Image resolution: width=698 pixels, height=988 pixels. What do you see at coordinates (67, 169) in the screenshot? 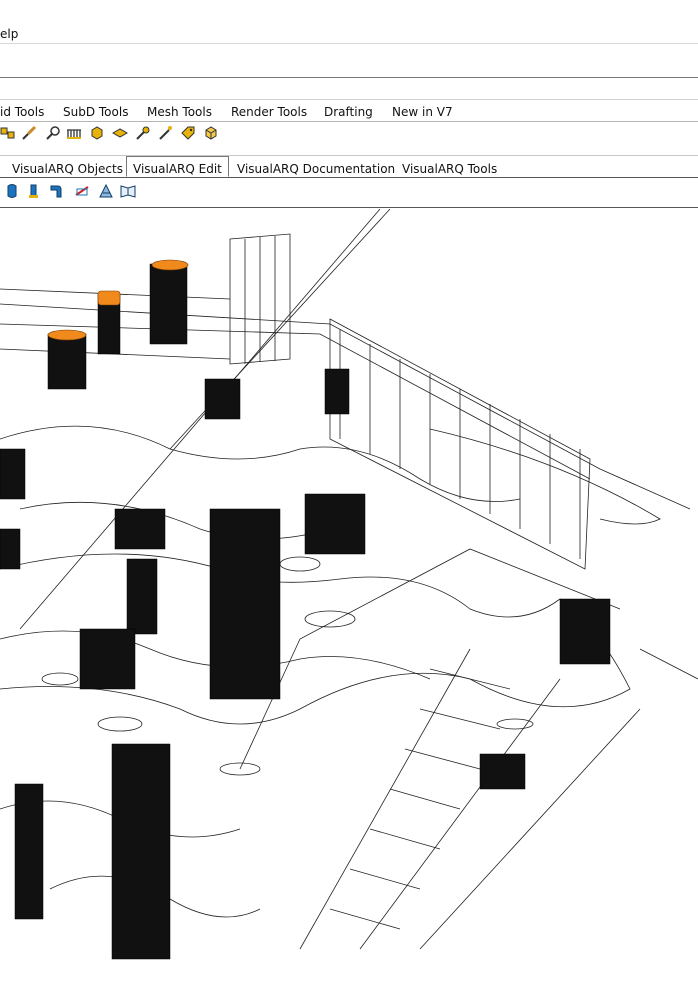
I see `tab-visualarq-objects: VisualARQ Objects` at bounding box center [67, 169].